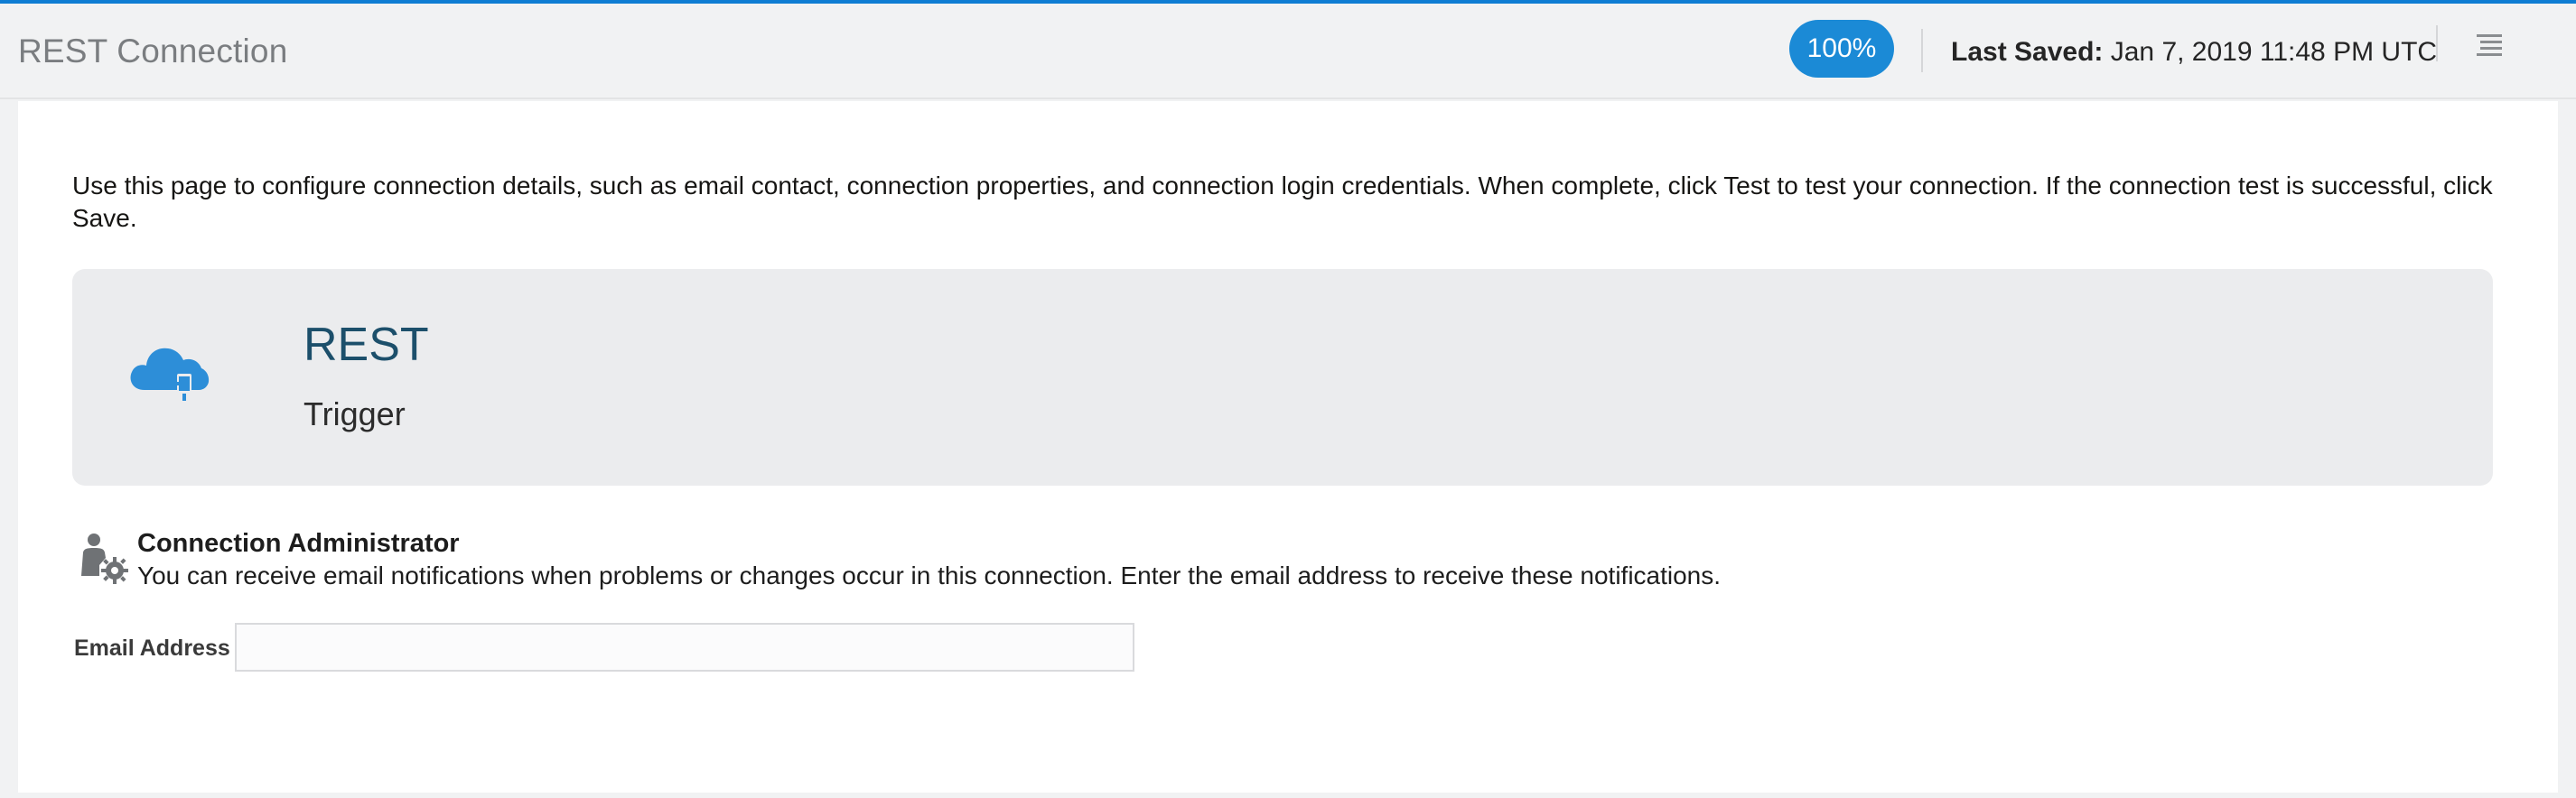 The height and width of the screenshot is (798, 2576). Describe the element at coordinates (354, 413) in the screenshot. I see `adapter-role: Trigger` at that location.